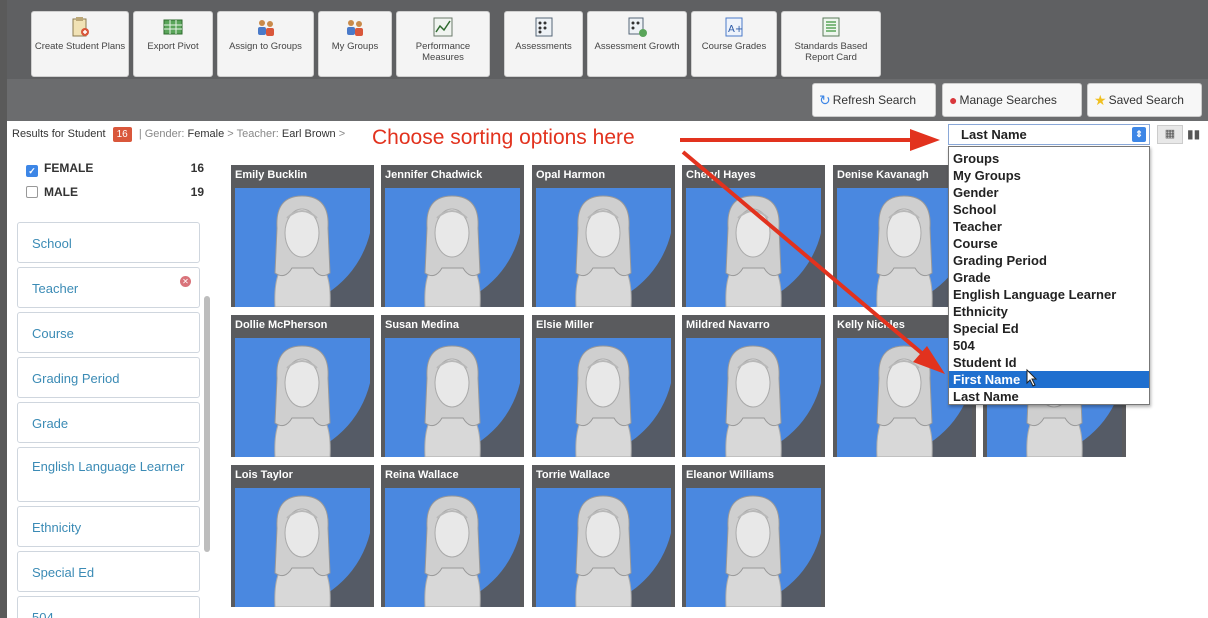  Describe the element at coordinates (1049, 311) in the screenshot. I see `sort-option: Ethnicity` at that location.